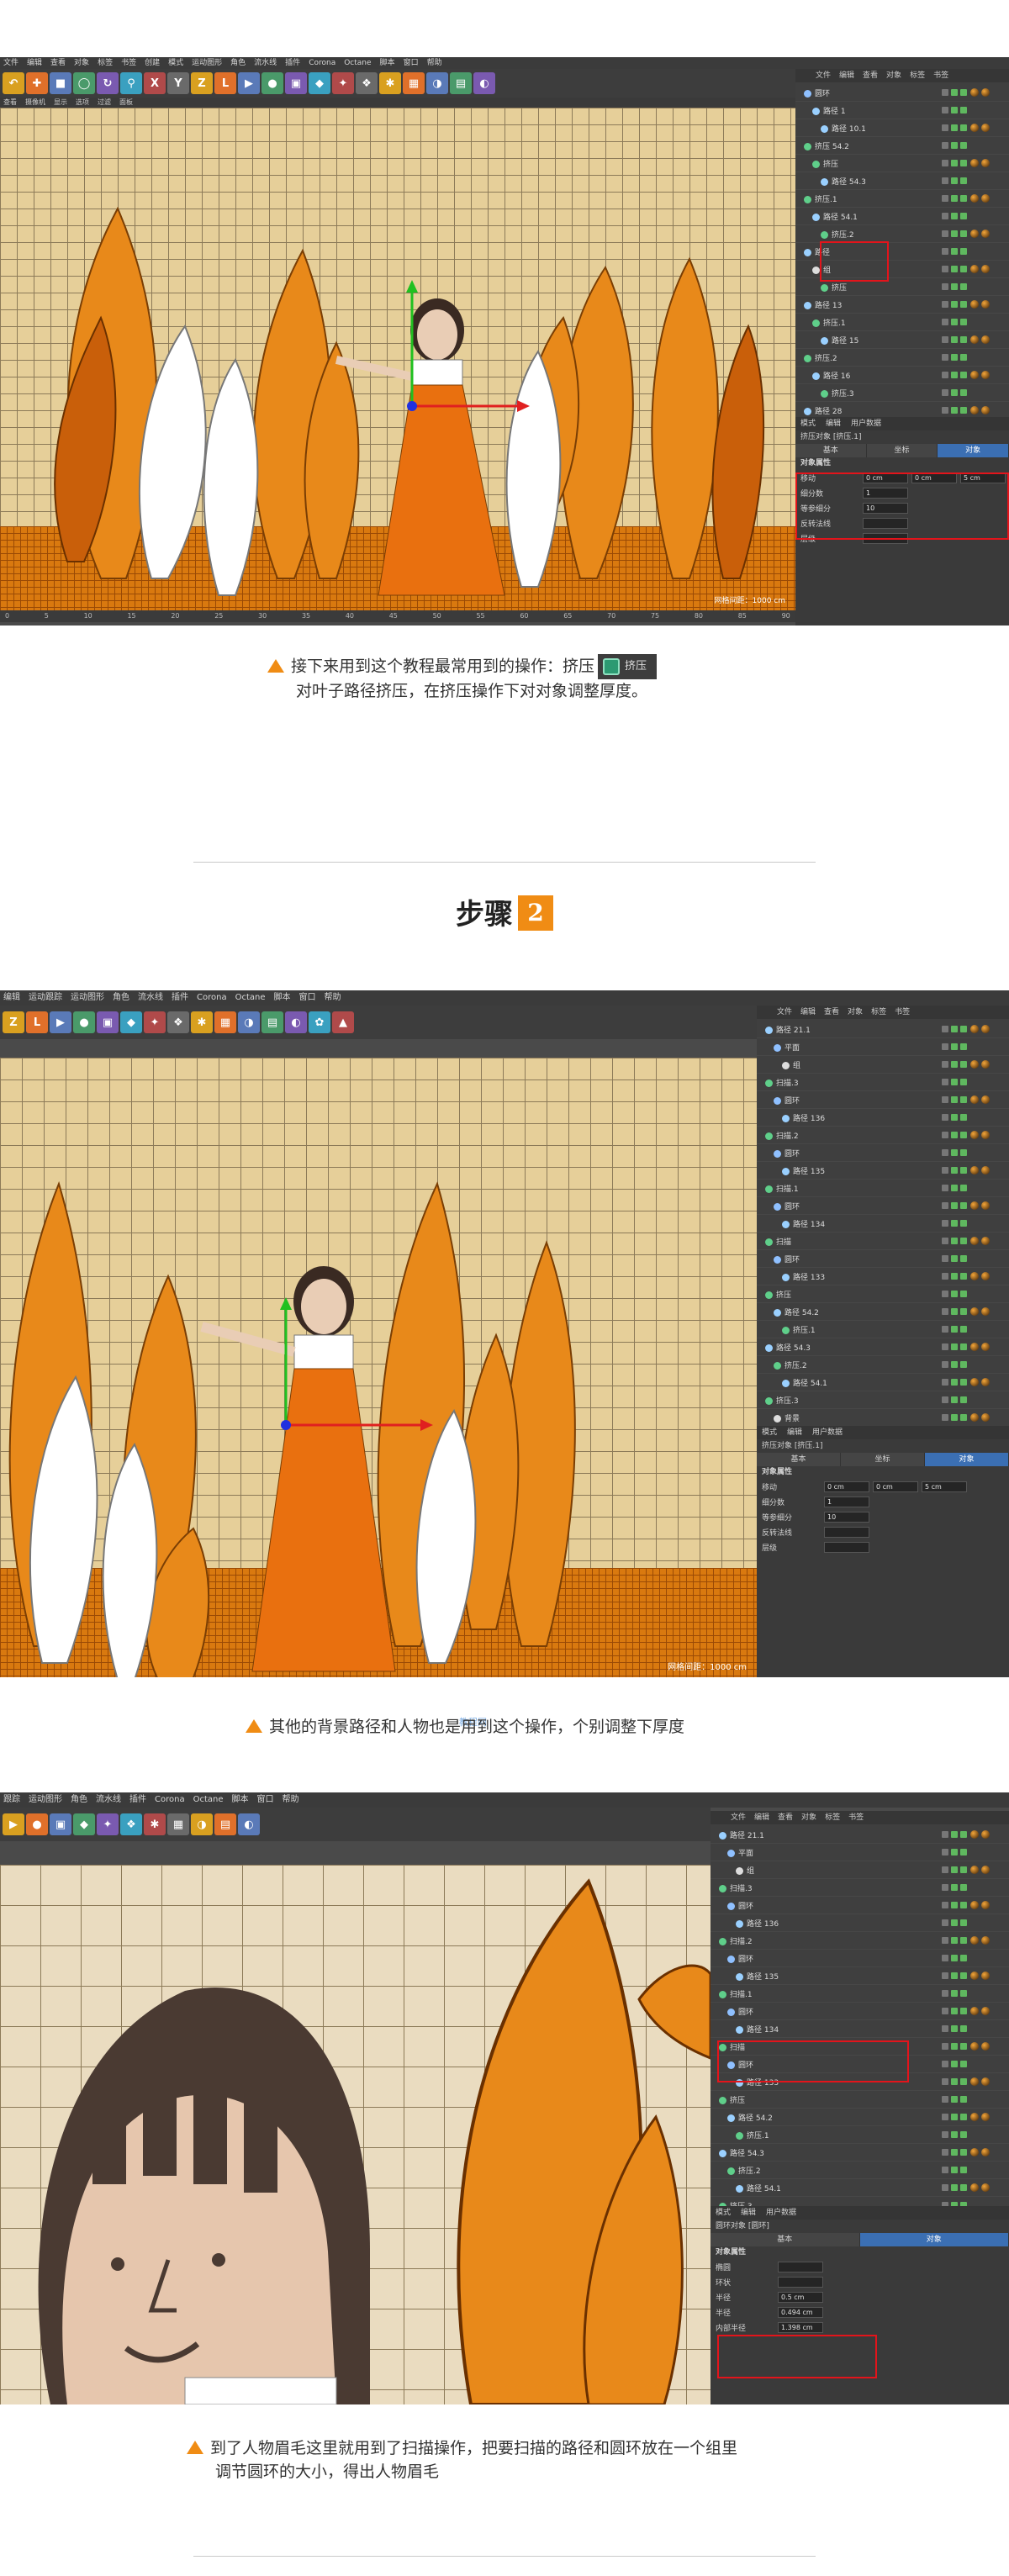 This screenshot has height=2576, width=1009. What do you see at coordinates (10, 63) in the screenshot?
I see `menu-item: 文件` at bounding box center [10, 63].